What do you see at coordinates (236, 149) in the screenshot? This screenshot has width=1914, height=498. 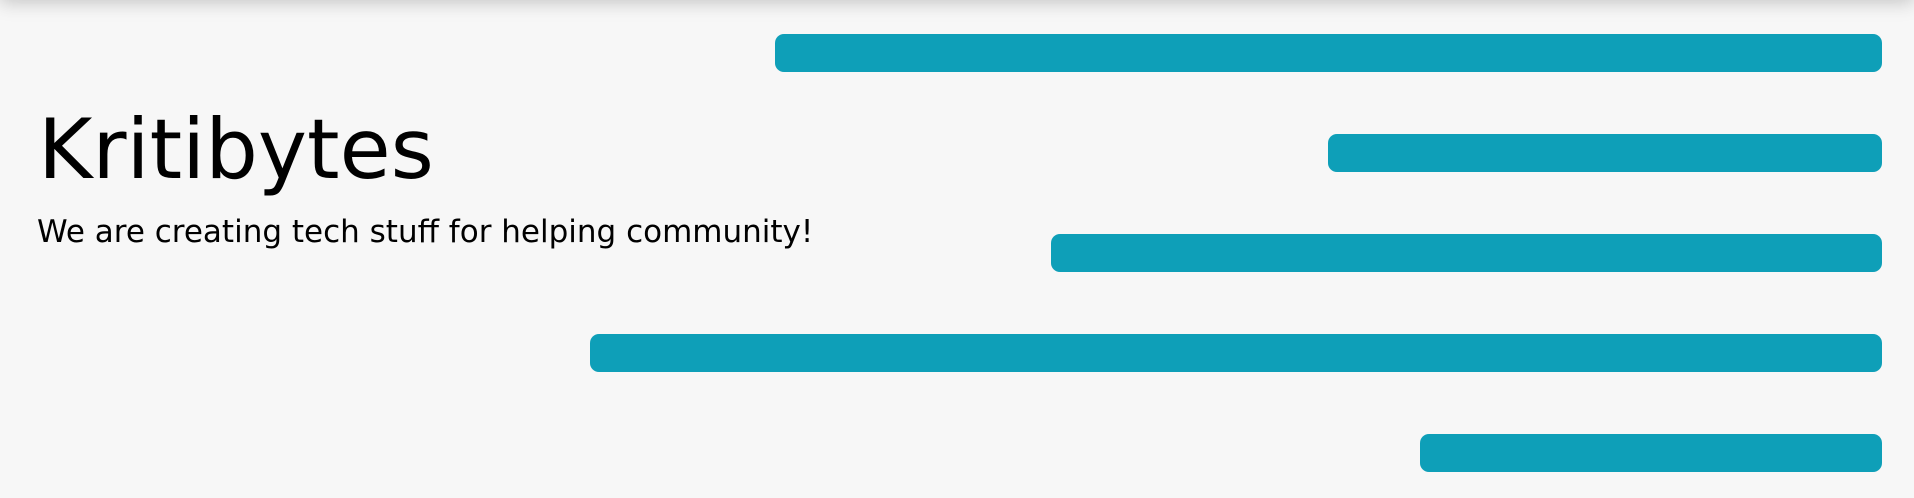 I see `brand-title: Kritibytes` at bounding box center [236, 149].